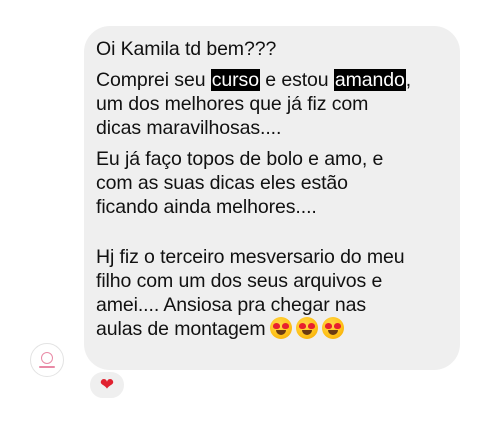 The width and height of the screenshot is (496, 426). I want to click on message-line-2: Comprei seu curso e estou amando,, so click(273, 80).